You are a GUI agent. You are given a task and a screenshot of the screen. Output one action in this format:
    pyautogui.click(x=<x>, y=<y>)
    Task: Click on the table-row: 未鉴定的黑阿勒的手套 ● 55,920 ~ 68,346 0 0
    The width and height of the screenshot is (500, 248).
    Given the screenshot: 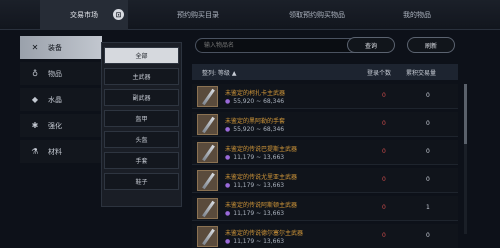 What is the action you would take?
    pyautogui.click(x=325, y=124)
    